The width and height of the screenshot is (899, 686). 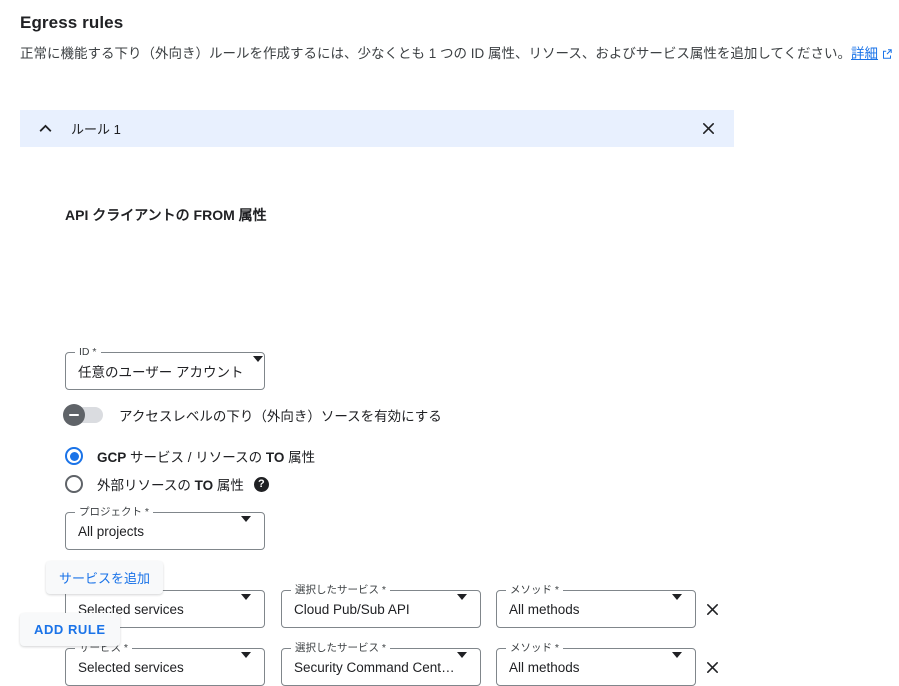 I want to click on service-select-value: Selected services, so click(x=131, y=667).